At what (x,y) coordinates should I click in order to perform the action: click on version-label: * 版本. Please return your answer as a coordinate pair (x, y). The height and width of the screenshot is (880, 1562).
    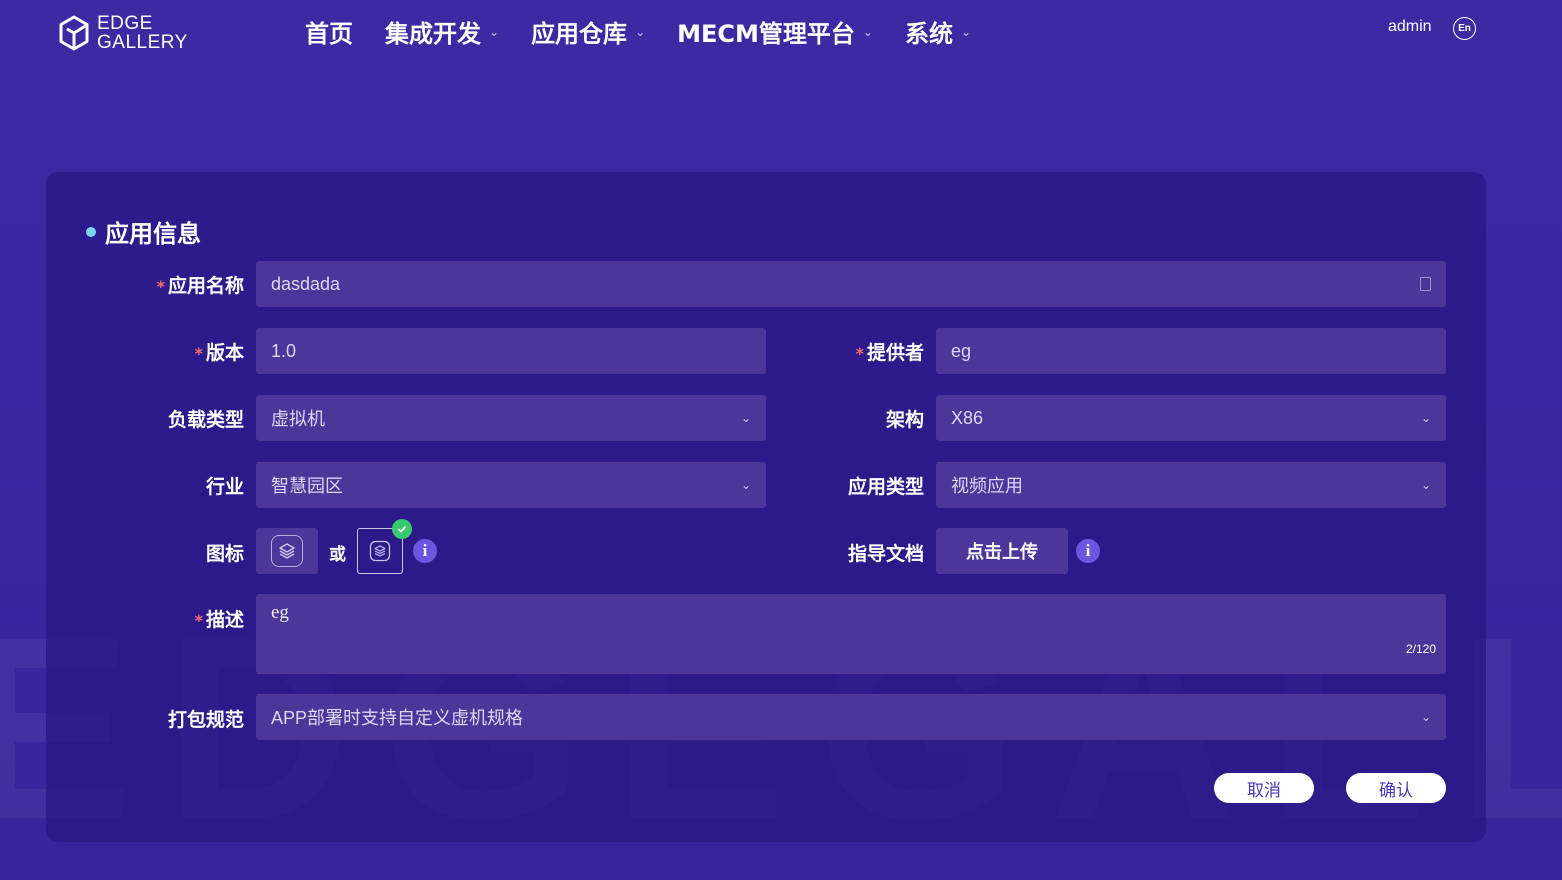
    Looking at the image, I should click on (149, 351).